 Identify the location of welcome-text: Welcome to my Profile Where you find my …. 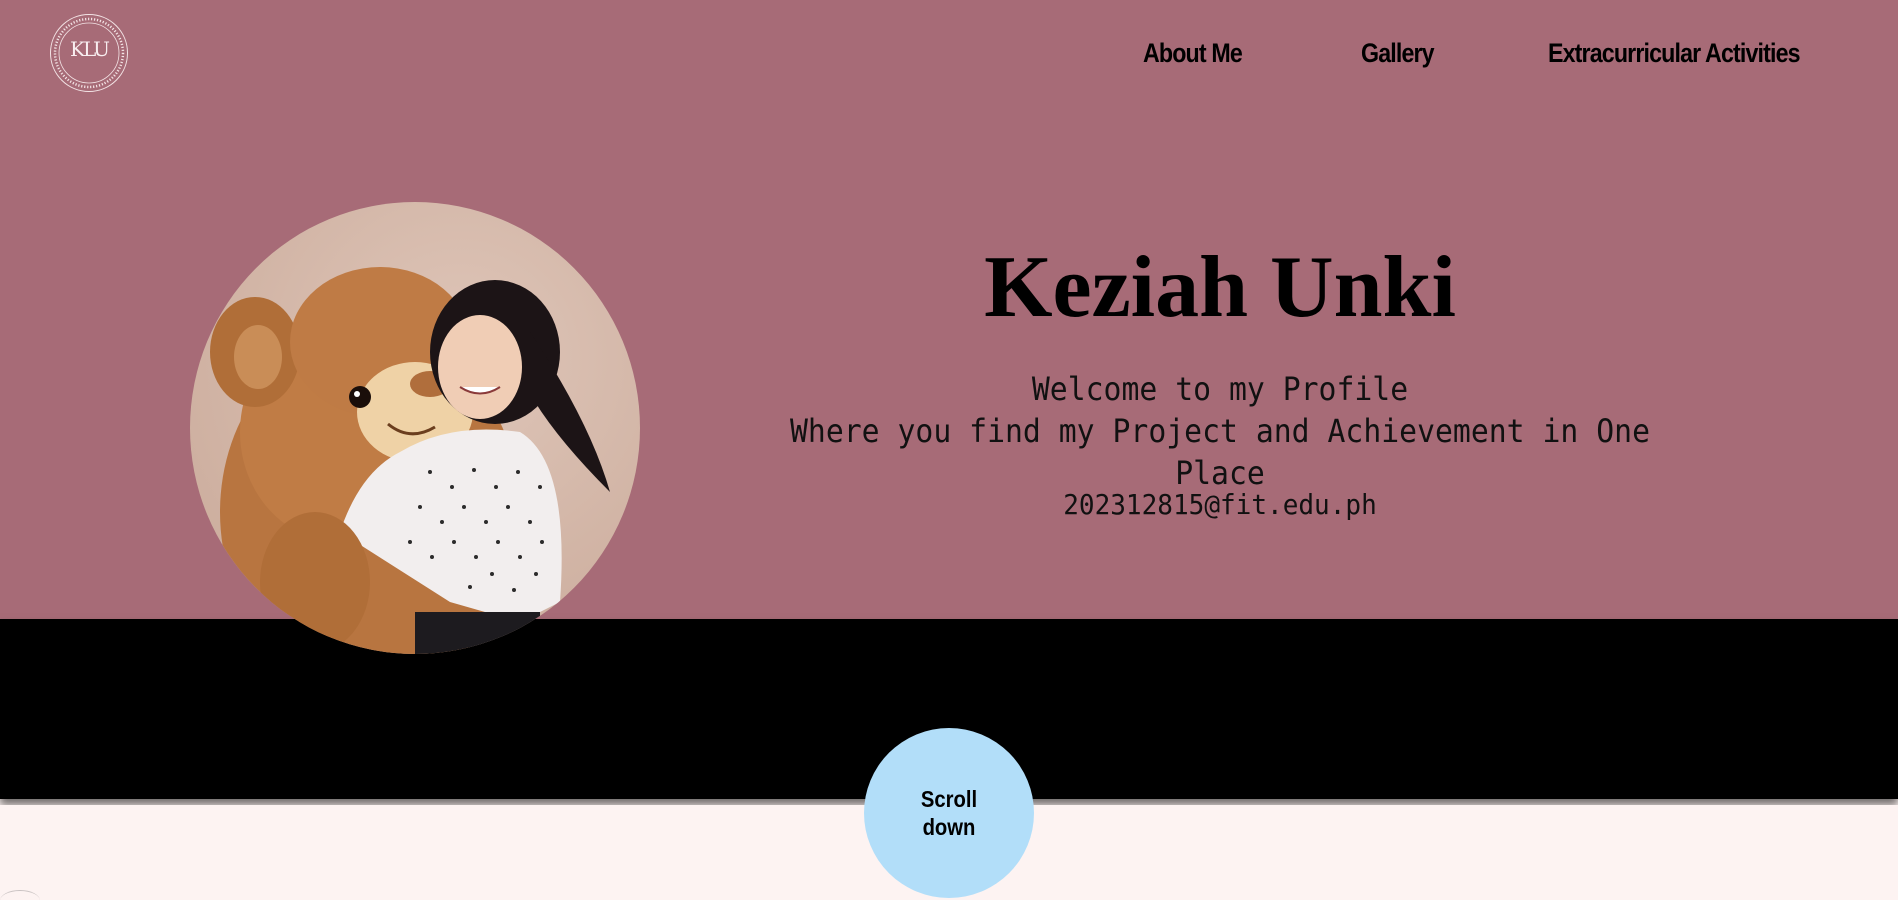
(1219, 431).